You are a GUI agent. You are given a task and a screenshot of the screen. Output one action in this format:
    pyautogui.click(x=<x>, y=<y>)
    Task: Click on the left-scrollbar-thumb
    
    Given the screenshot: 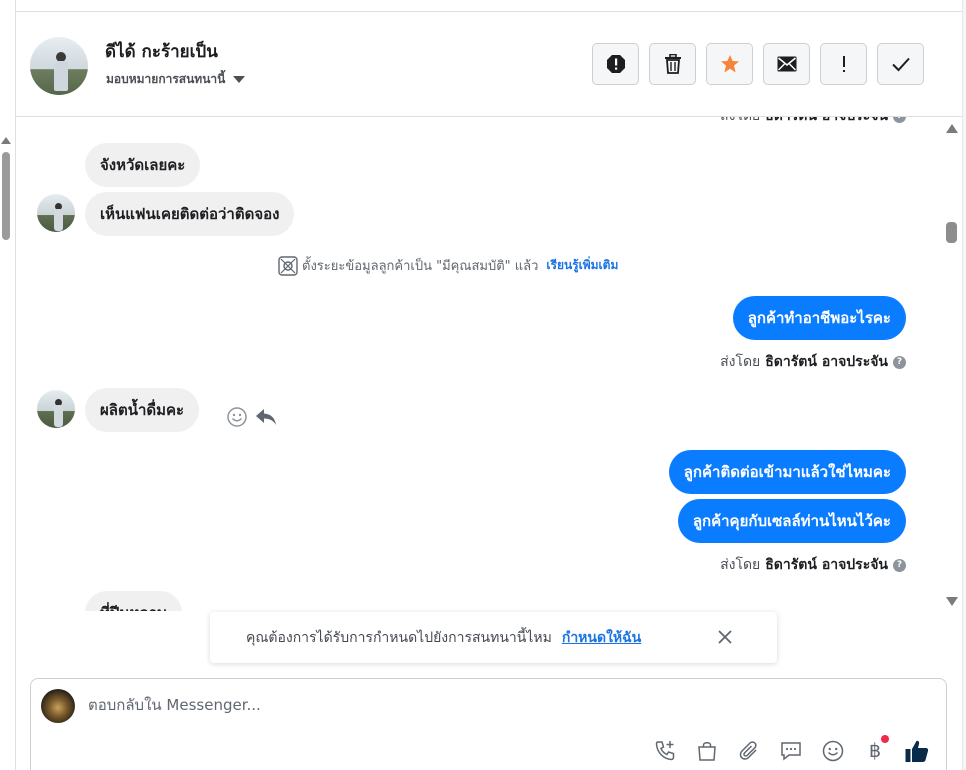 What is the action you would take?
    pyautogui.click(x=6, y=196)
    